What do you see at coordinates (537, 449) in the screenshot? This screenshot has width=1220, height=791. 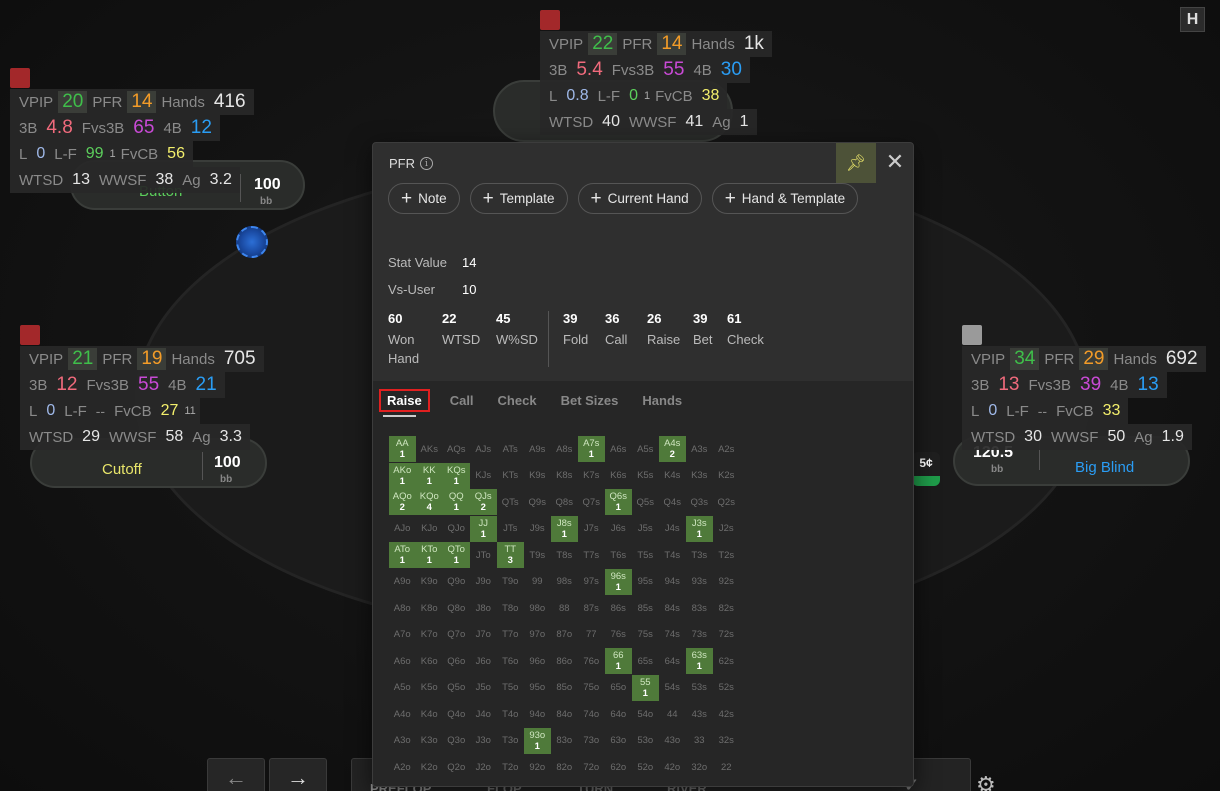 I see `hand-cell: A9s` at bounding box center [537, 449].